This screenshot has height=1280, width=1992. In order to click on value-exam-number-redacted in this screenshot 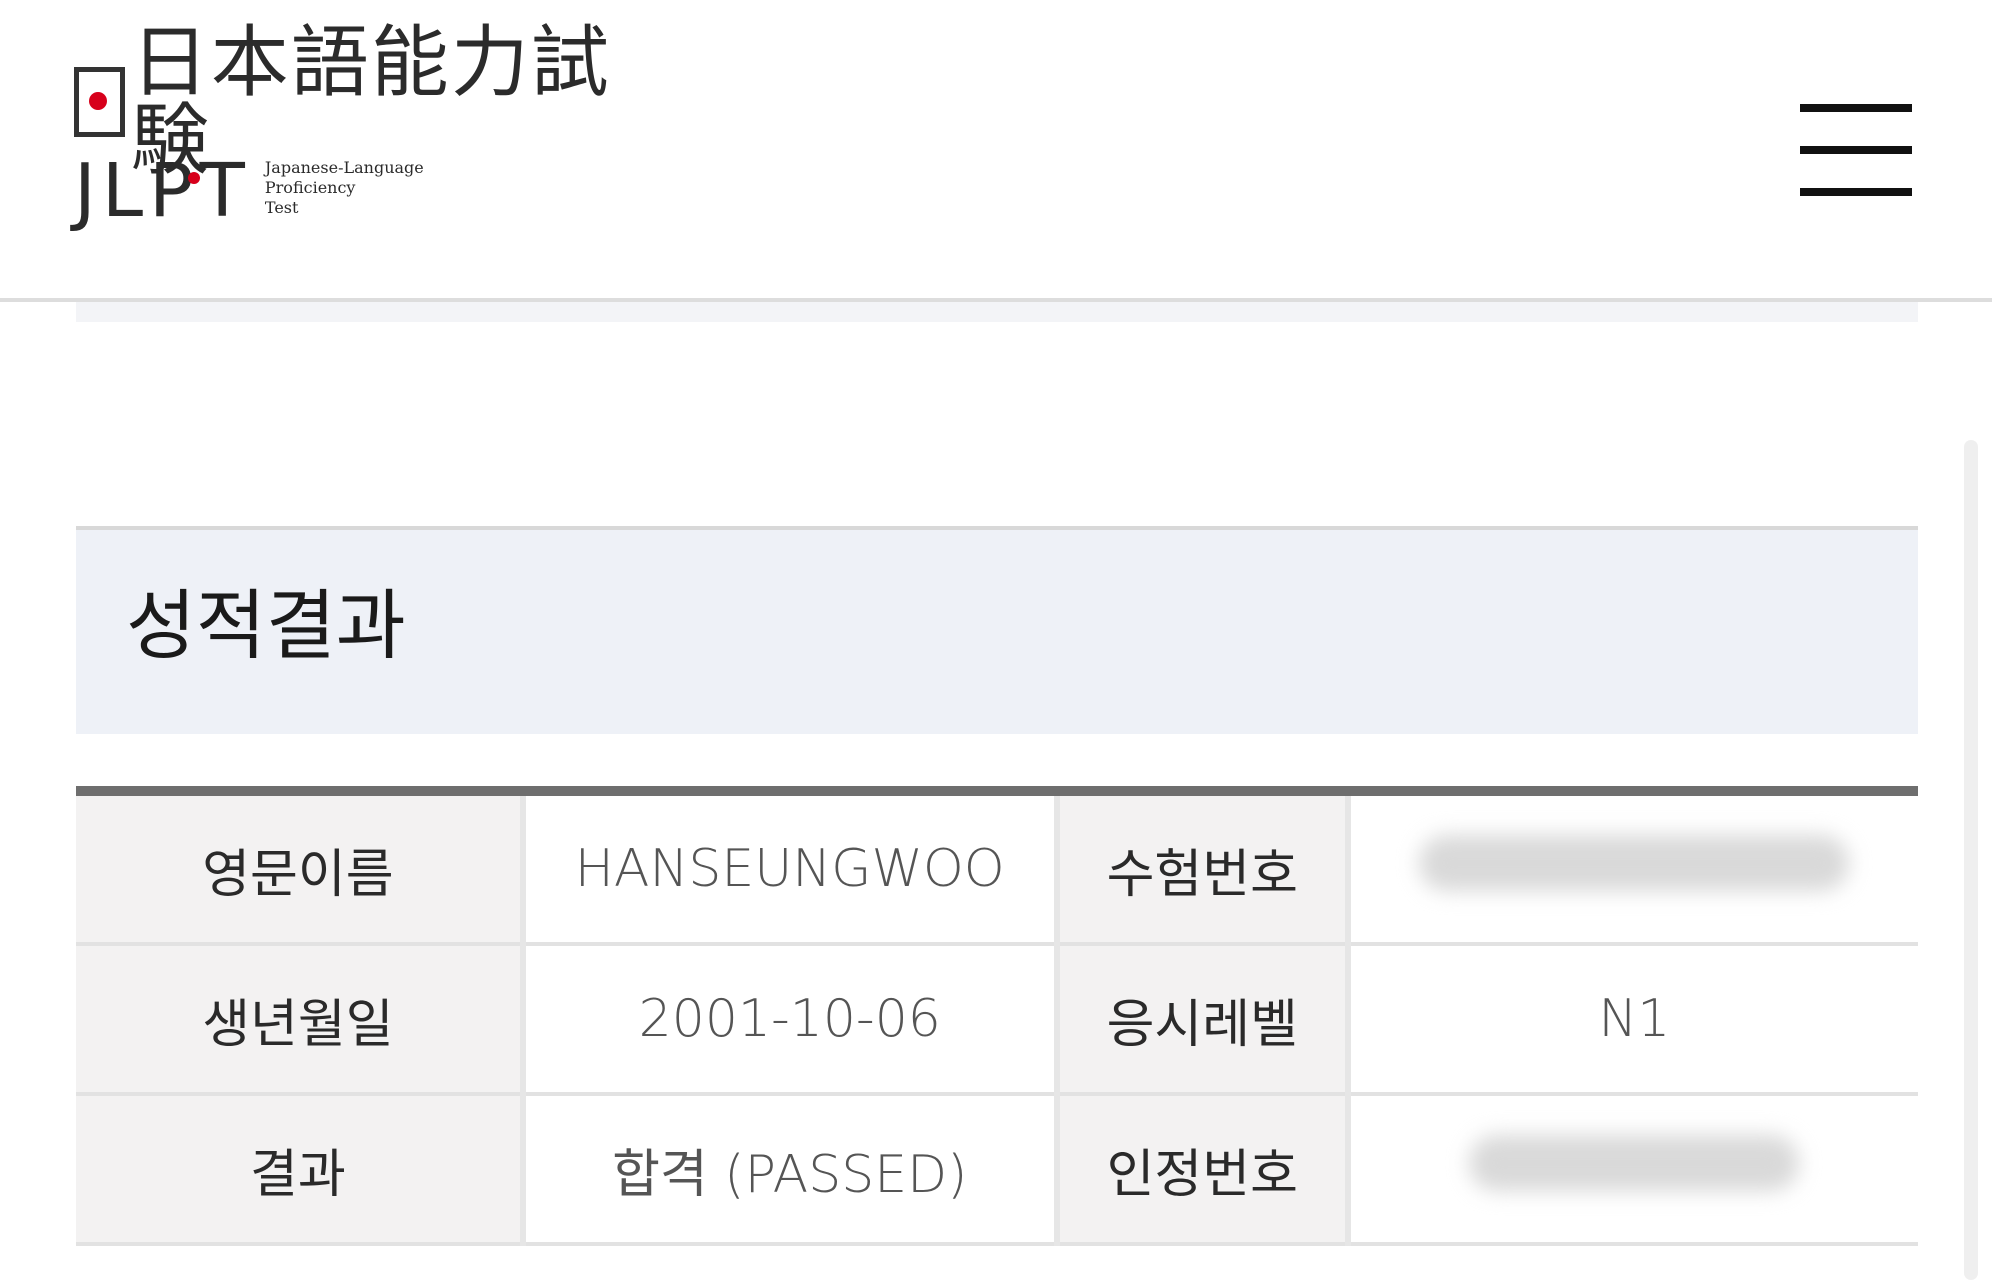, I will do `click(1632, 868)`.